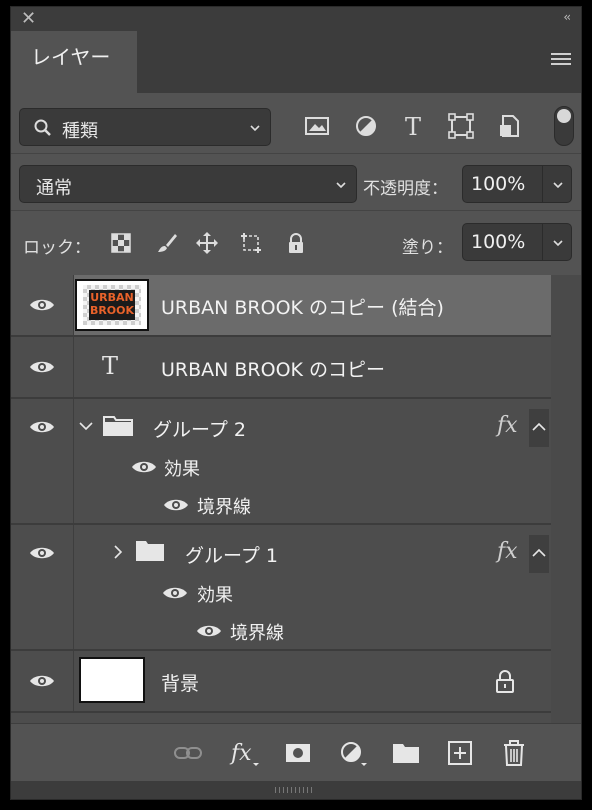  I want to click on type-filter-icon: T, so click(413, 126).